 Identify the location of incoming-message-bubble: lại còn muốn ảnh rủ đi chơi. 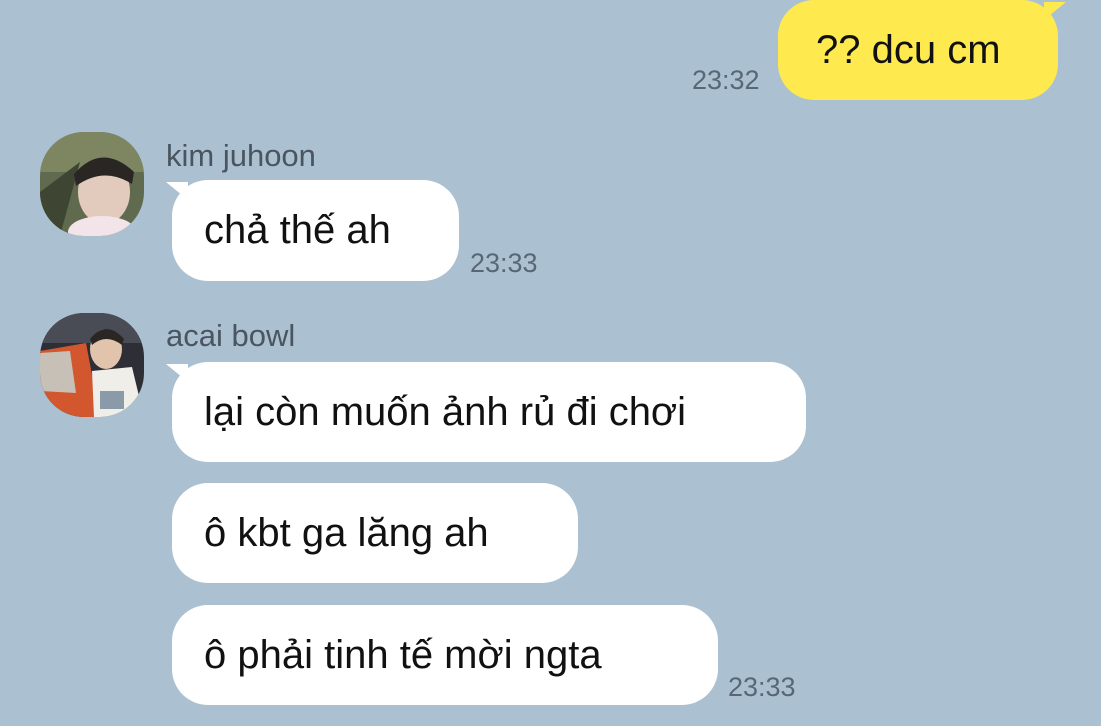
(489, 412).